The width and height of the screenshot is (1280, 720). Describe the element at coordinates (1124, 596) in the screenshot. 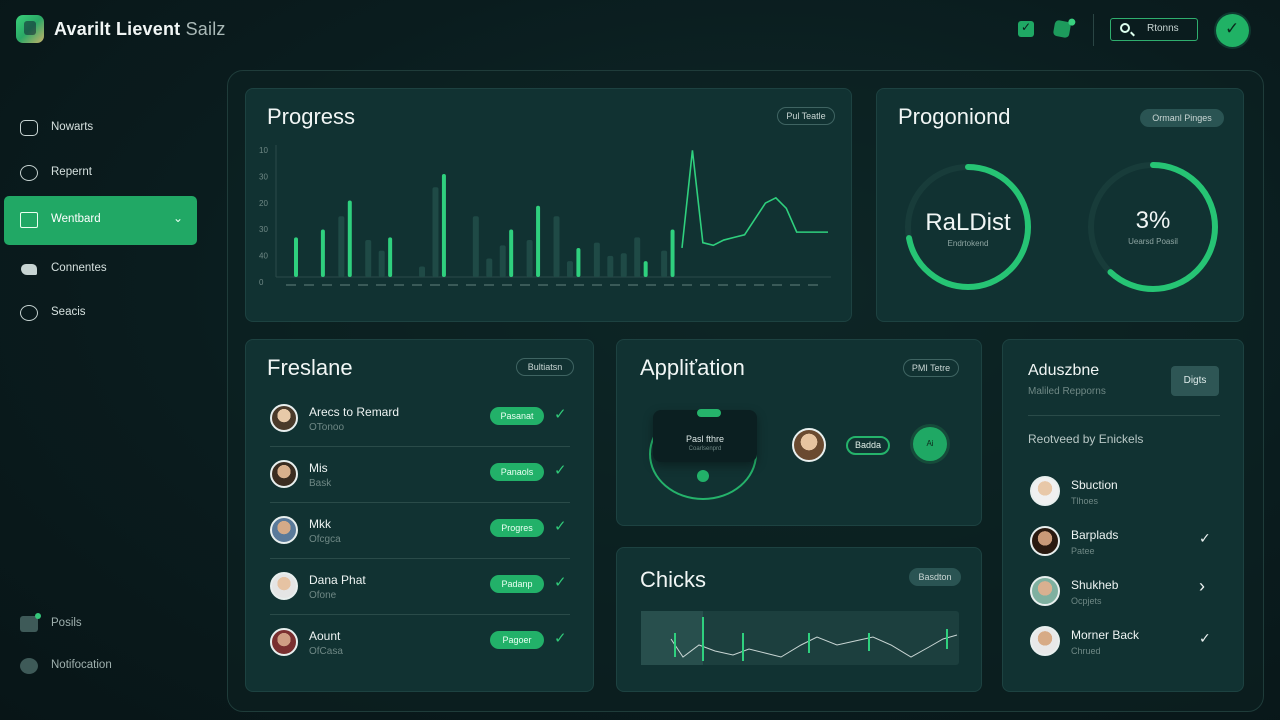

I see `list-item: Shukheb Ocpjets ›` at that location.